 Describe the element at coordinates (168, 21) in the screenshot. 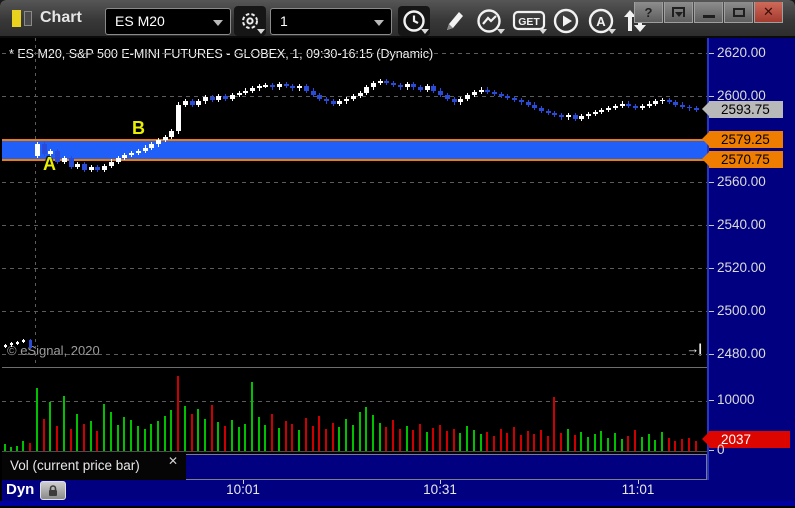

I see `symbol-combo: ES M20` at that location.